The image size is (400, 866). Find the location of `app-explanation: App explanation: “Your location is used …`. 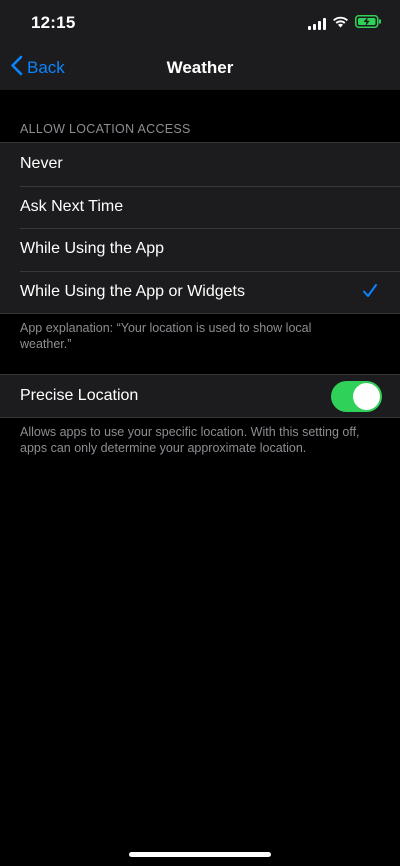

app-explanation: App explanation: “Your location is used … is located at coordinates (166, 336).